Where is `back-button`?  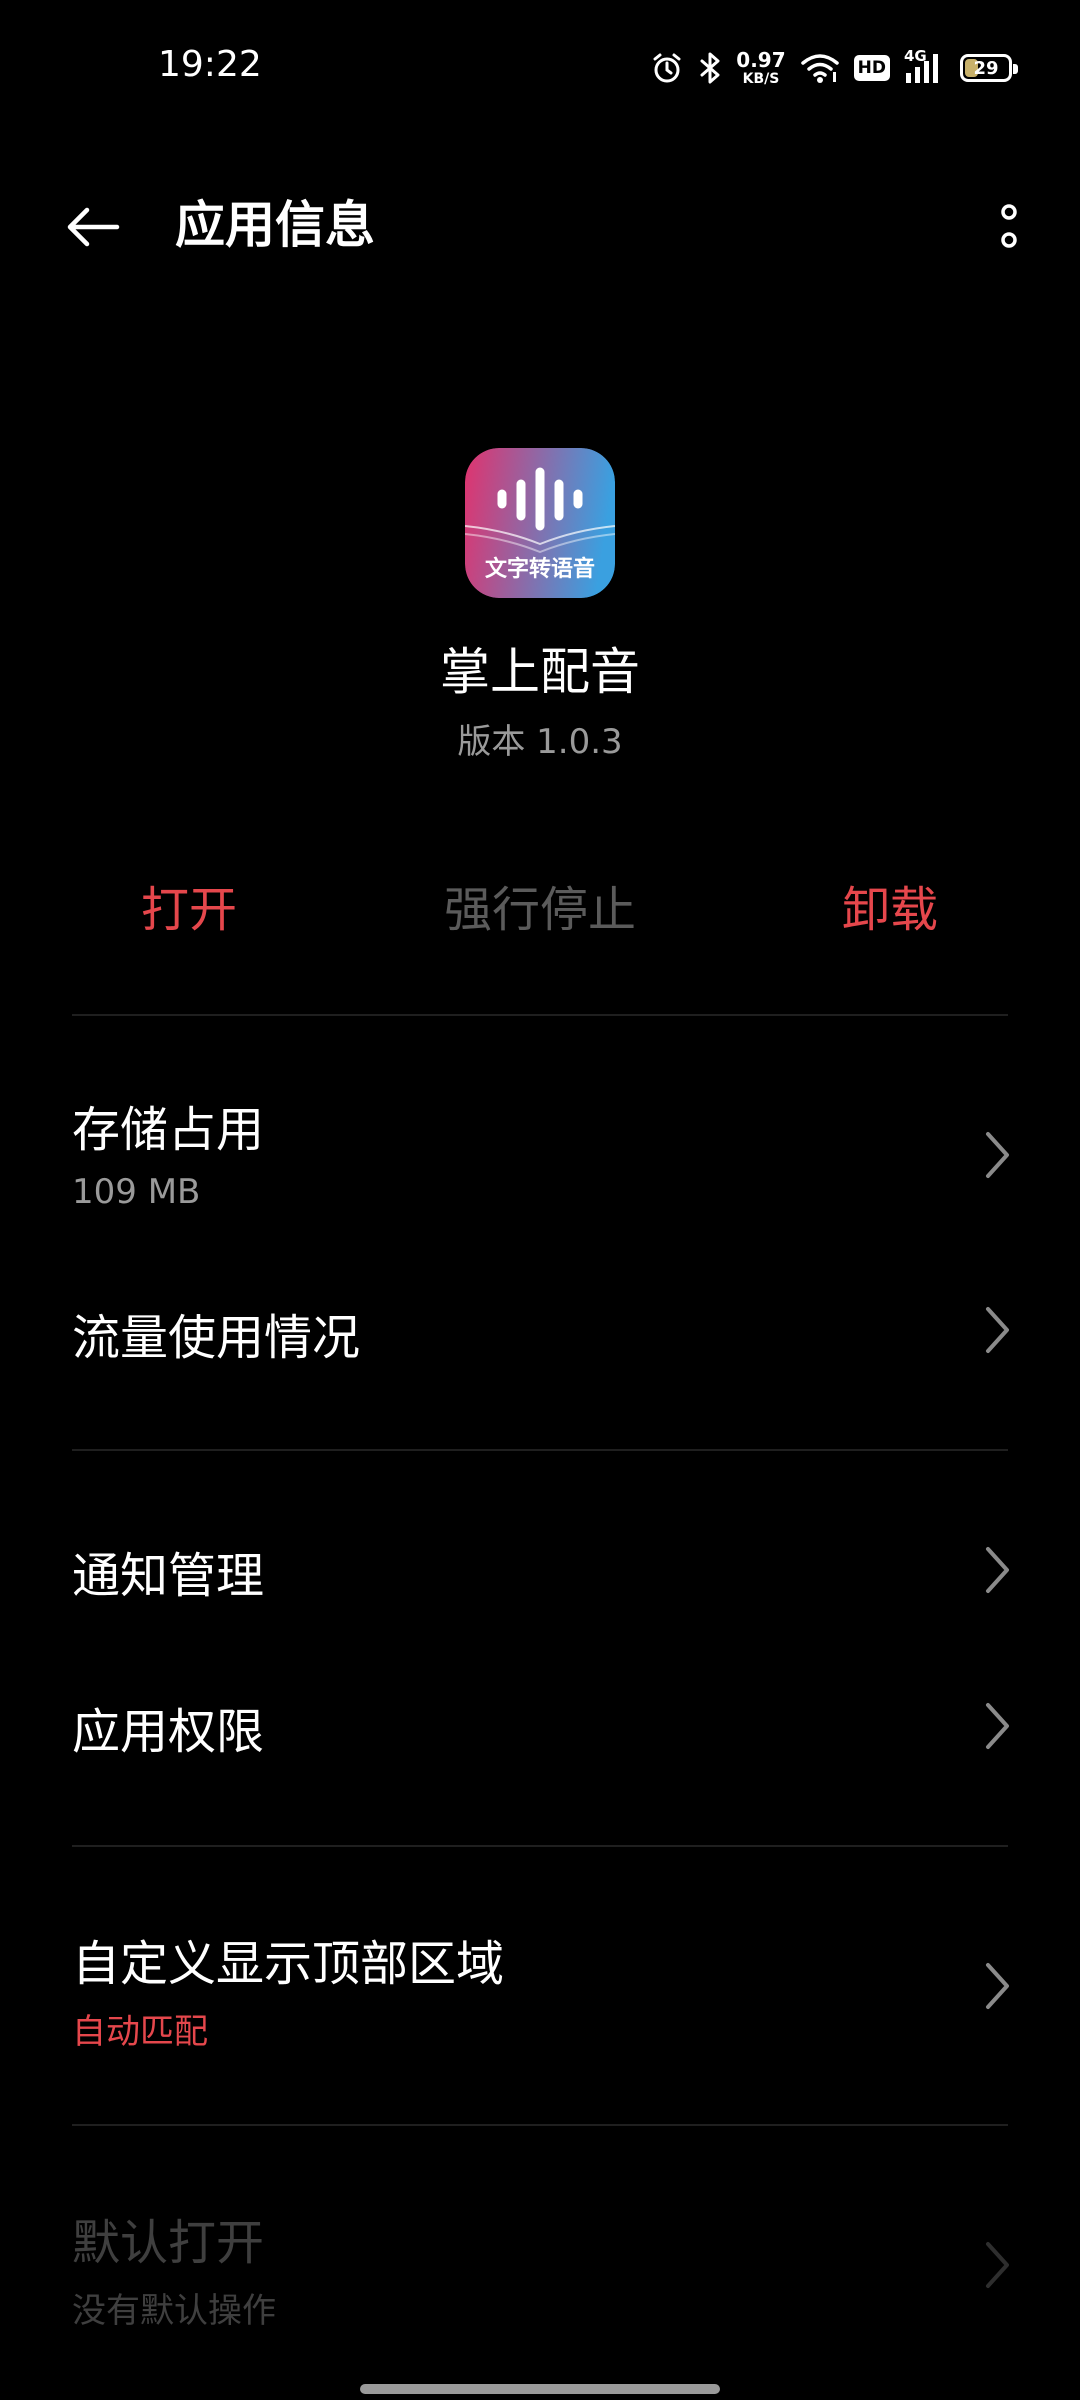
back-button is located at coordinates (93, 227).